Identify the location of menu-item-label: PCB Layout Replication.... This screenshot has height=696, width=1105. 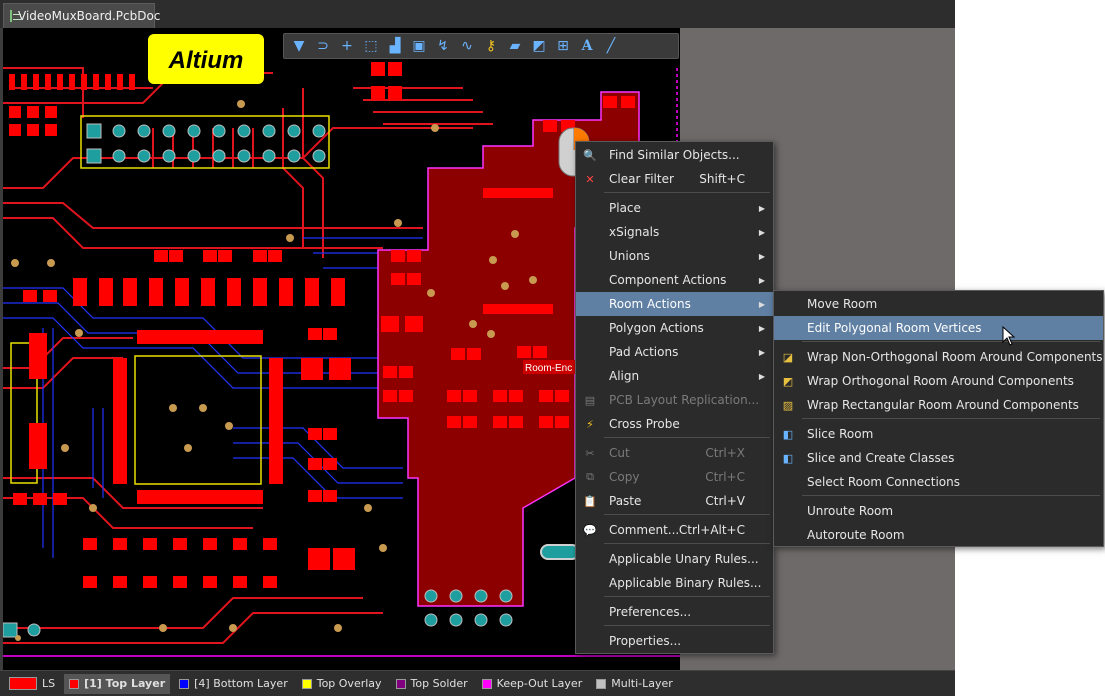
(684, 400).